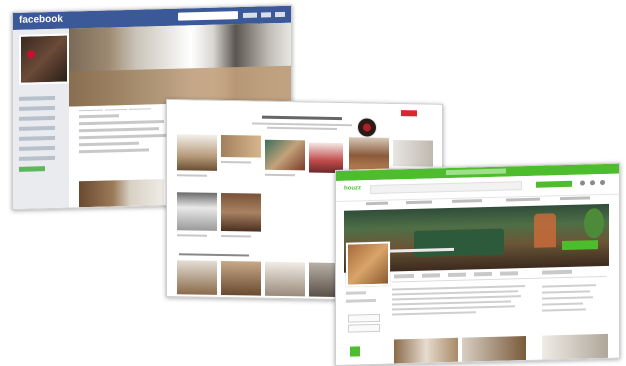 The height and width of the screenshot is (366, 626). What do you see at coordinates (582, 183) in the screenshot?
I see `bell-icon` at bounding box center [582, 183].